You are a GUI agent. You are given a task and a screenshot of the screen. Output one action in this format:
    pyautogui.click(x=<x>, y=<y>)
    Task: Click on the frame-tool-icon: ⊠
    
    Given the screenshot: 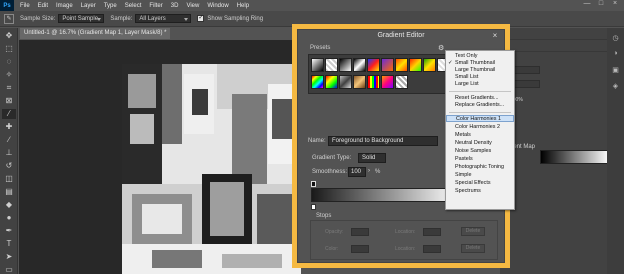 What is the action you would take?
    pyautogui.click(x=9, y=101)
    